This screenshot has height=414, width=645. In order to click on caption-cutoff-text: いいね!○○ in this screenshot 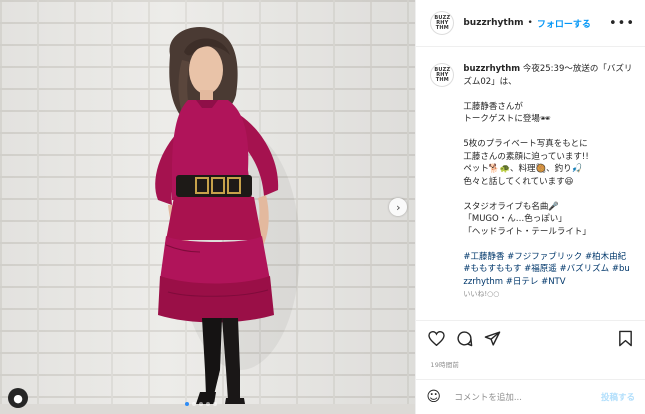, I will do `click(481, 294)`.